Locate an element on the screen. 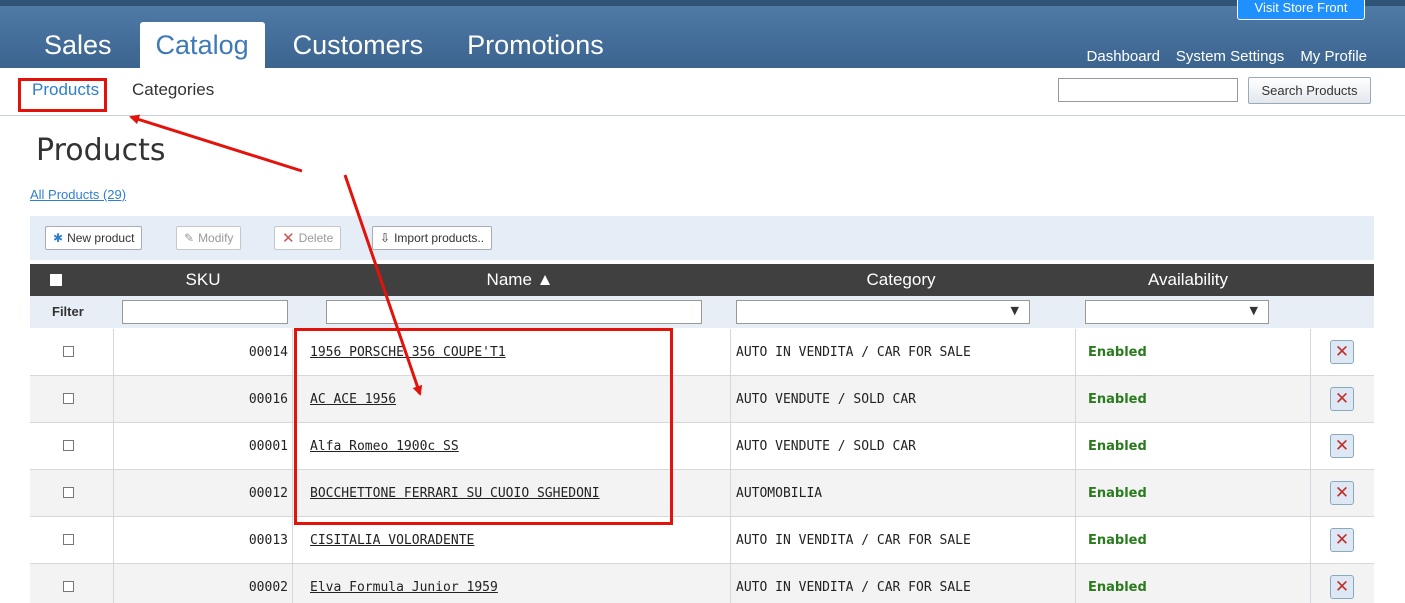 This screenshot has width=1405, height=603. annotation-arrows is located at coordinates (276, 255).